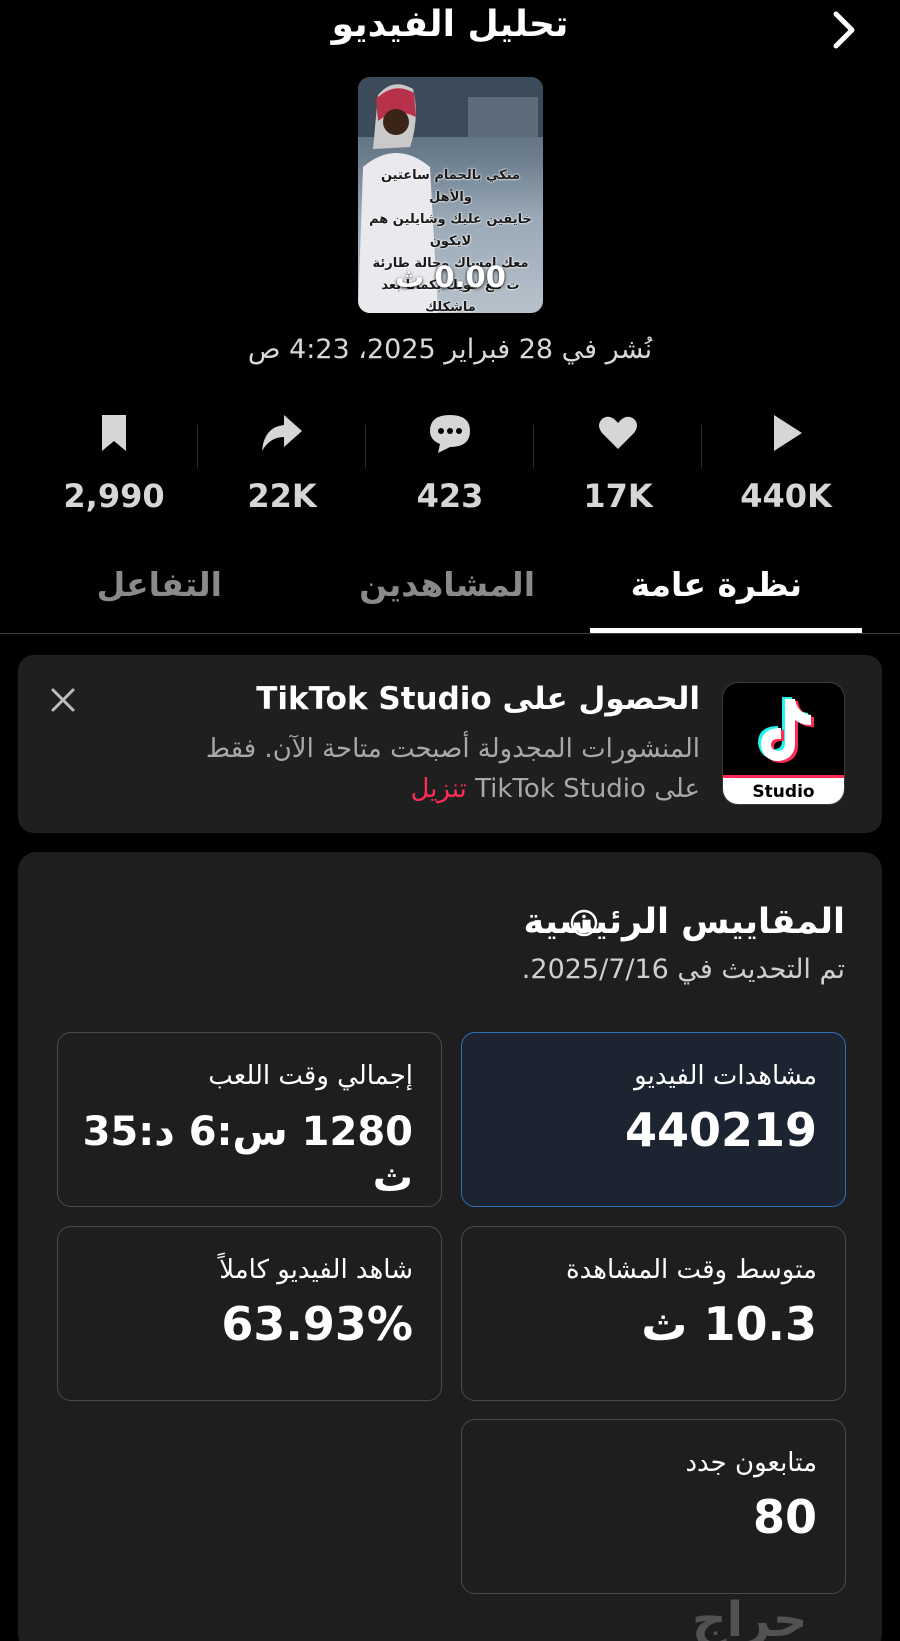 This screenshot has height=1641, width=900. I want to click on stats-row: 440K 17K 423 22K 2,990, so click(450, 459).